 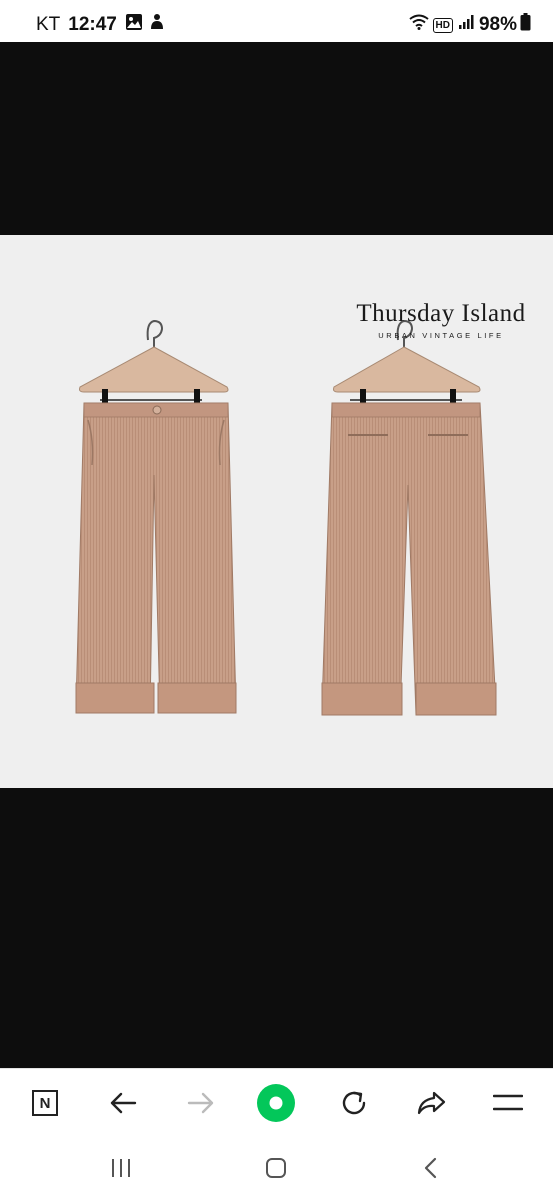 I want to click on green-dot-button, so click(x=276, y=1103).